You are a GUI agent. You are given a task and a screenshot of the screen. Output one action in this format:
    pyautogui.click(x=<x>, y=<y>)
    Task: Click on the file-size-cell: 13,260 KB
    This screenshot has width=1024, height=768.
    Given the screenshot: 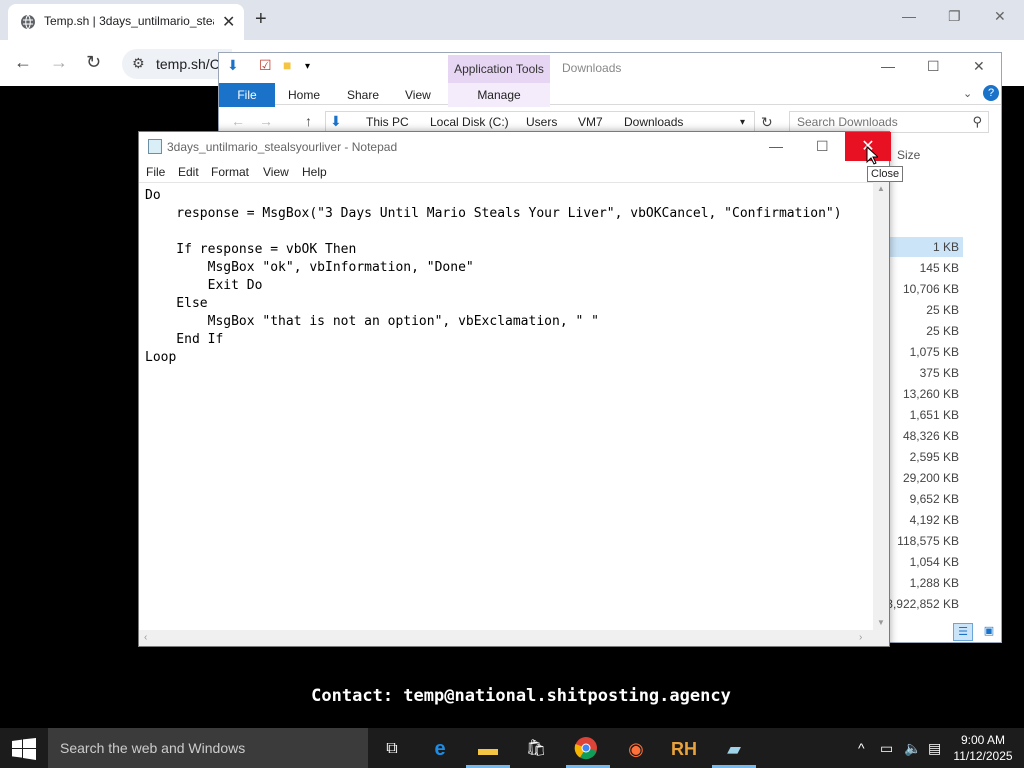 What is the action you would take?
    pyautogui.click(x=921, y=394)
    